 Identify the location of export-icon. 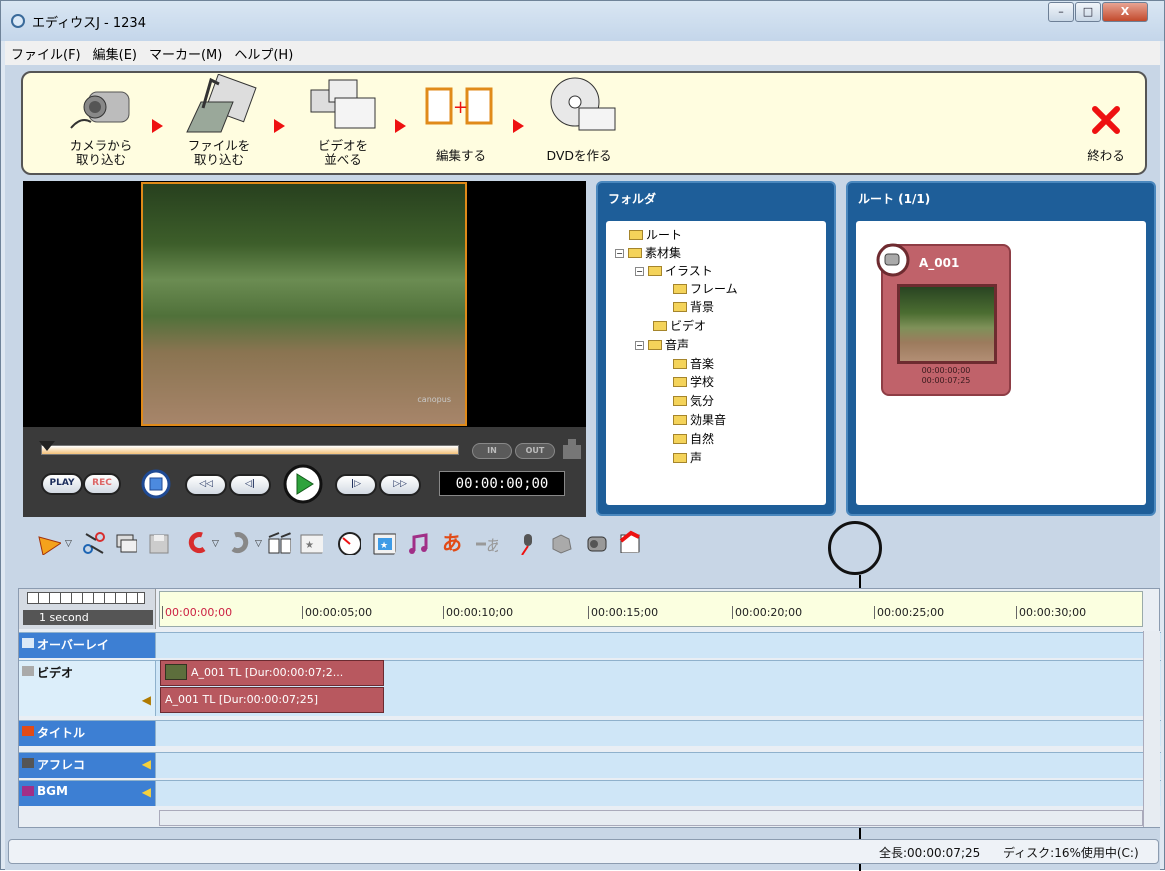
(629, 541).